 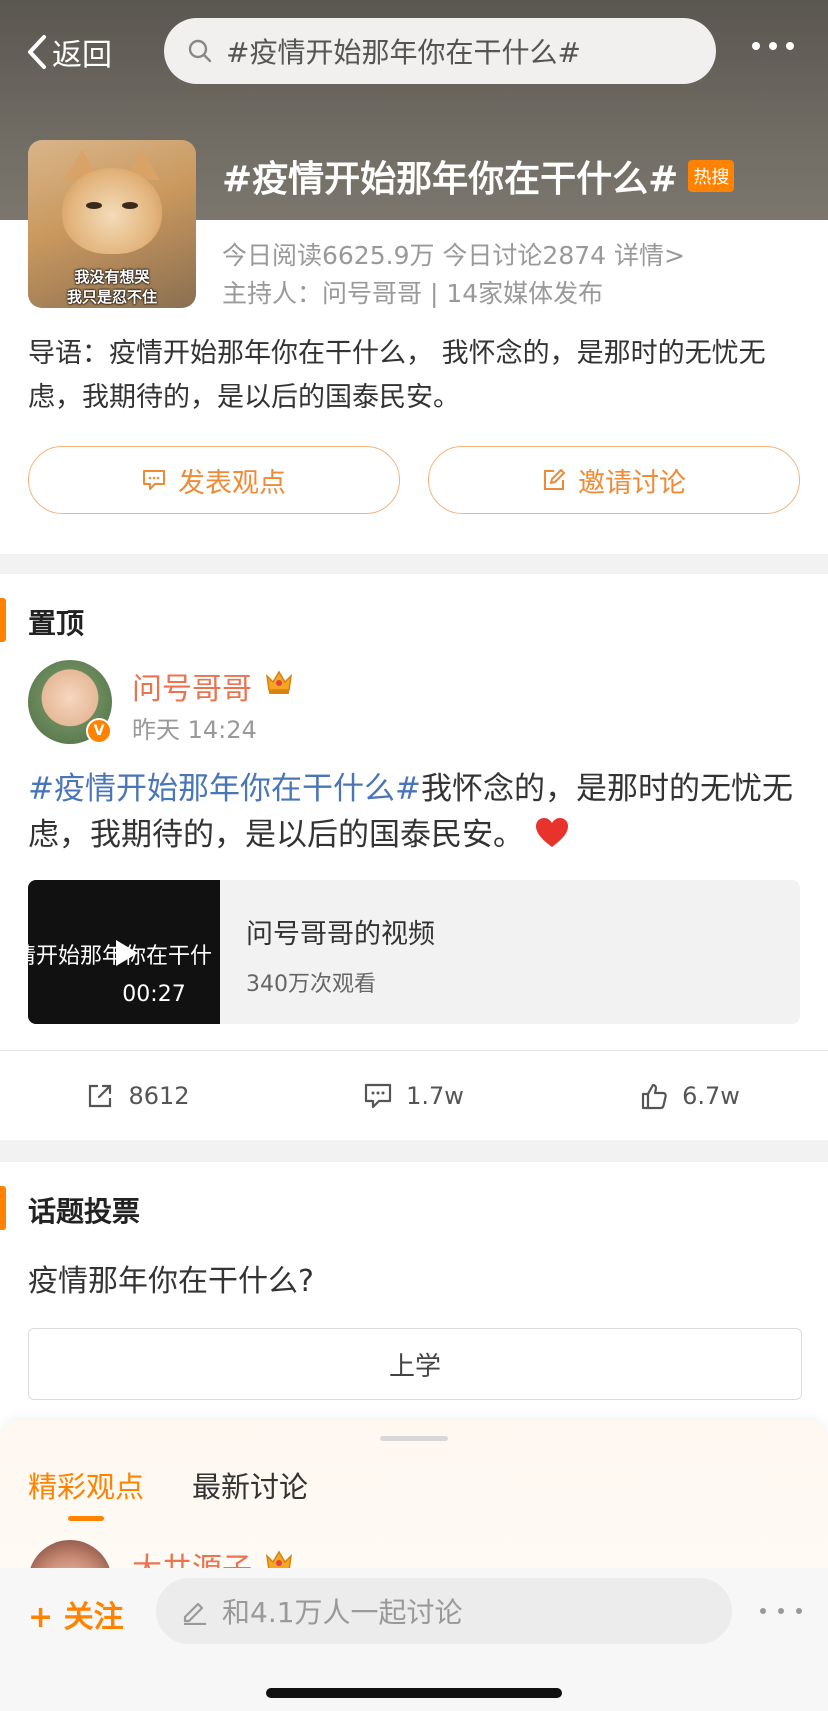 I want to click on video-views: 340万次观看, so click(x=311, y=984).